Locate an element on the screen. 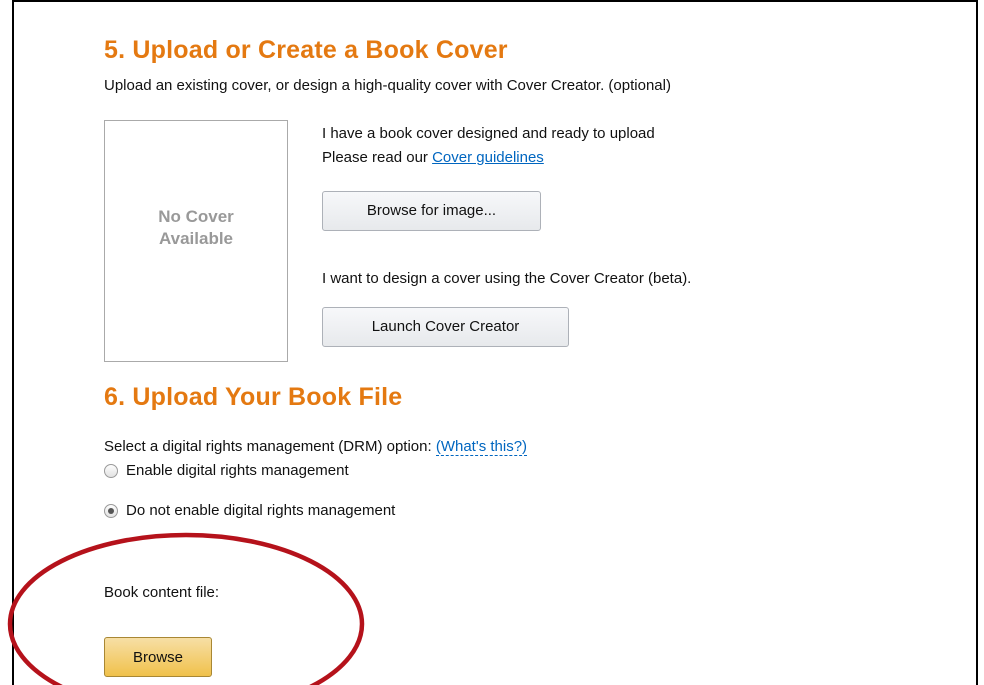  section-6-title: 6. Upload Your Book File is located at coordinates (253, 397).